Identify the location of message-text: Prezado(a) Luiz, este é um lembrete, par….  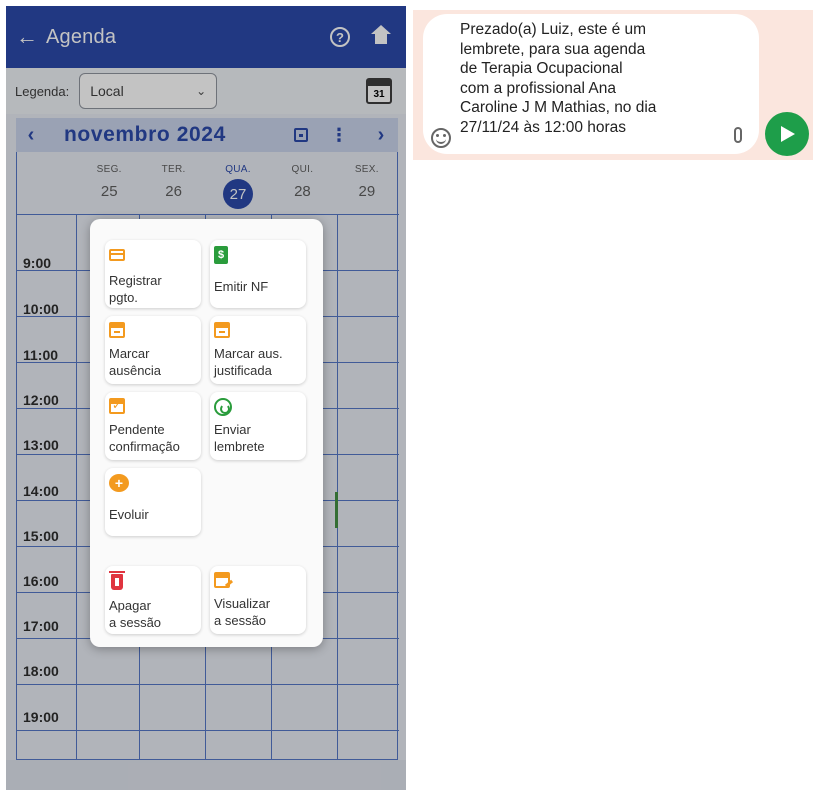
(558, 78).